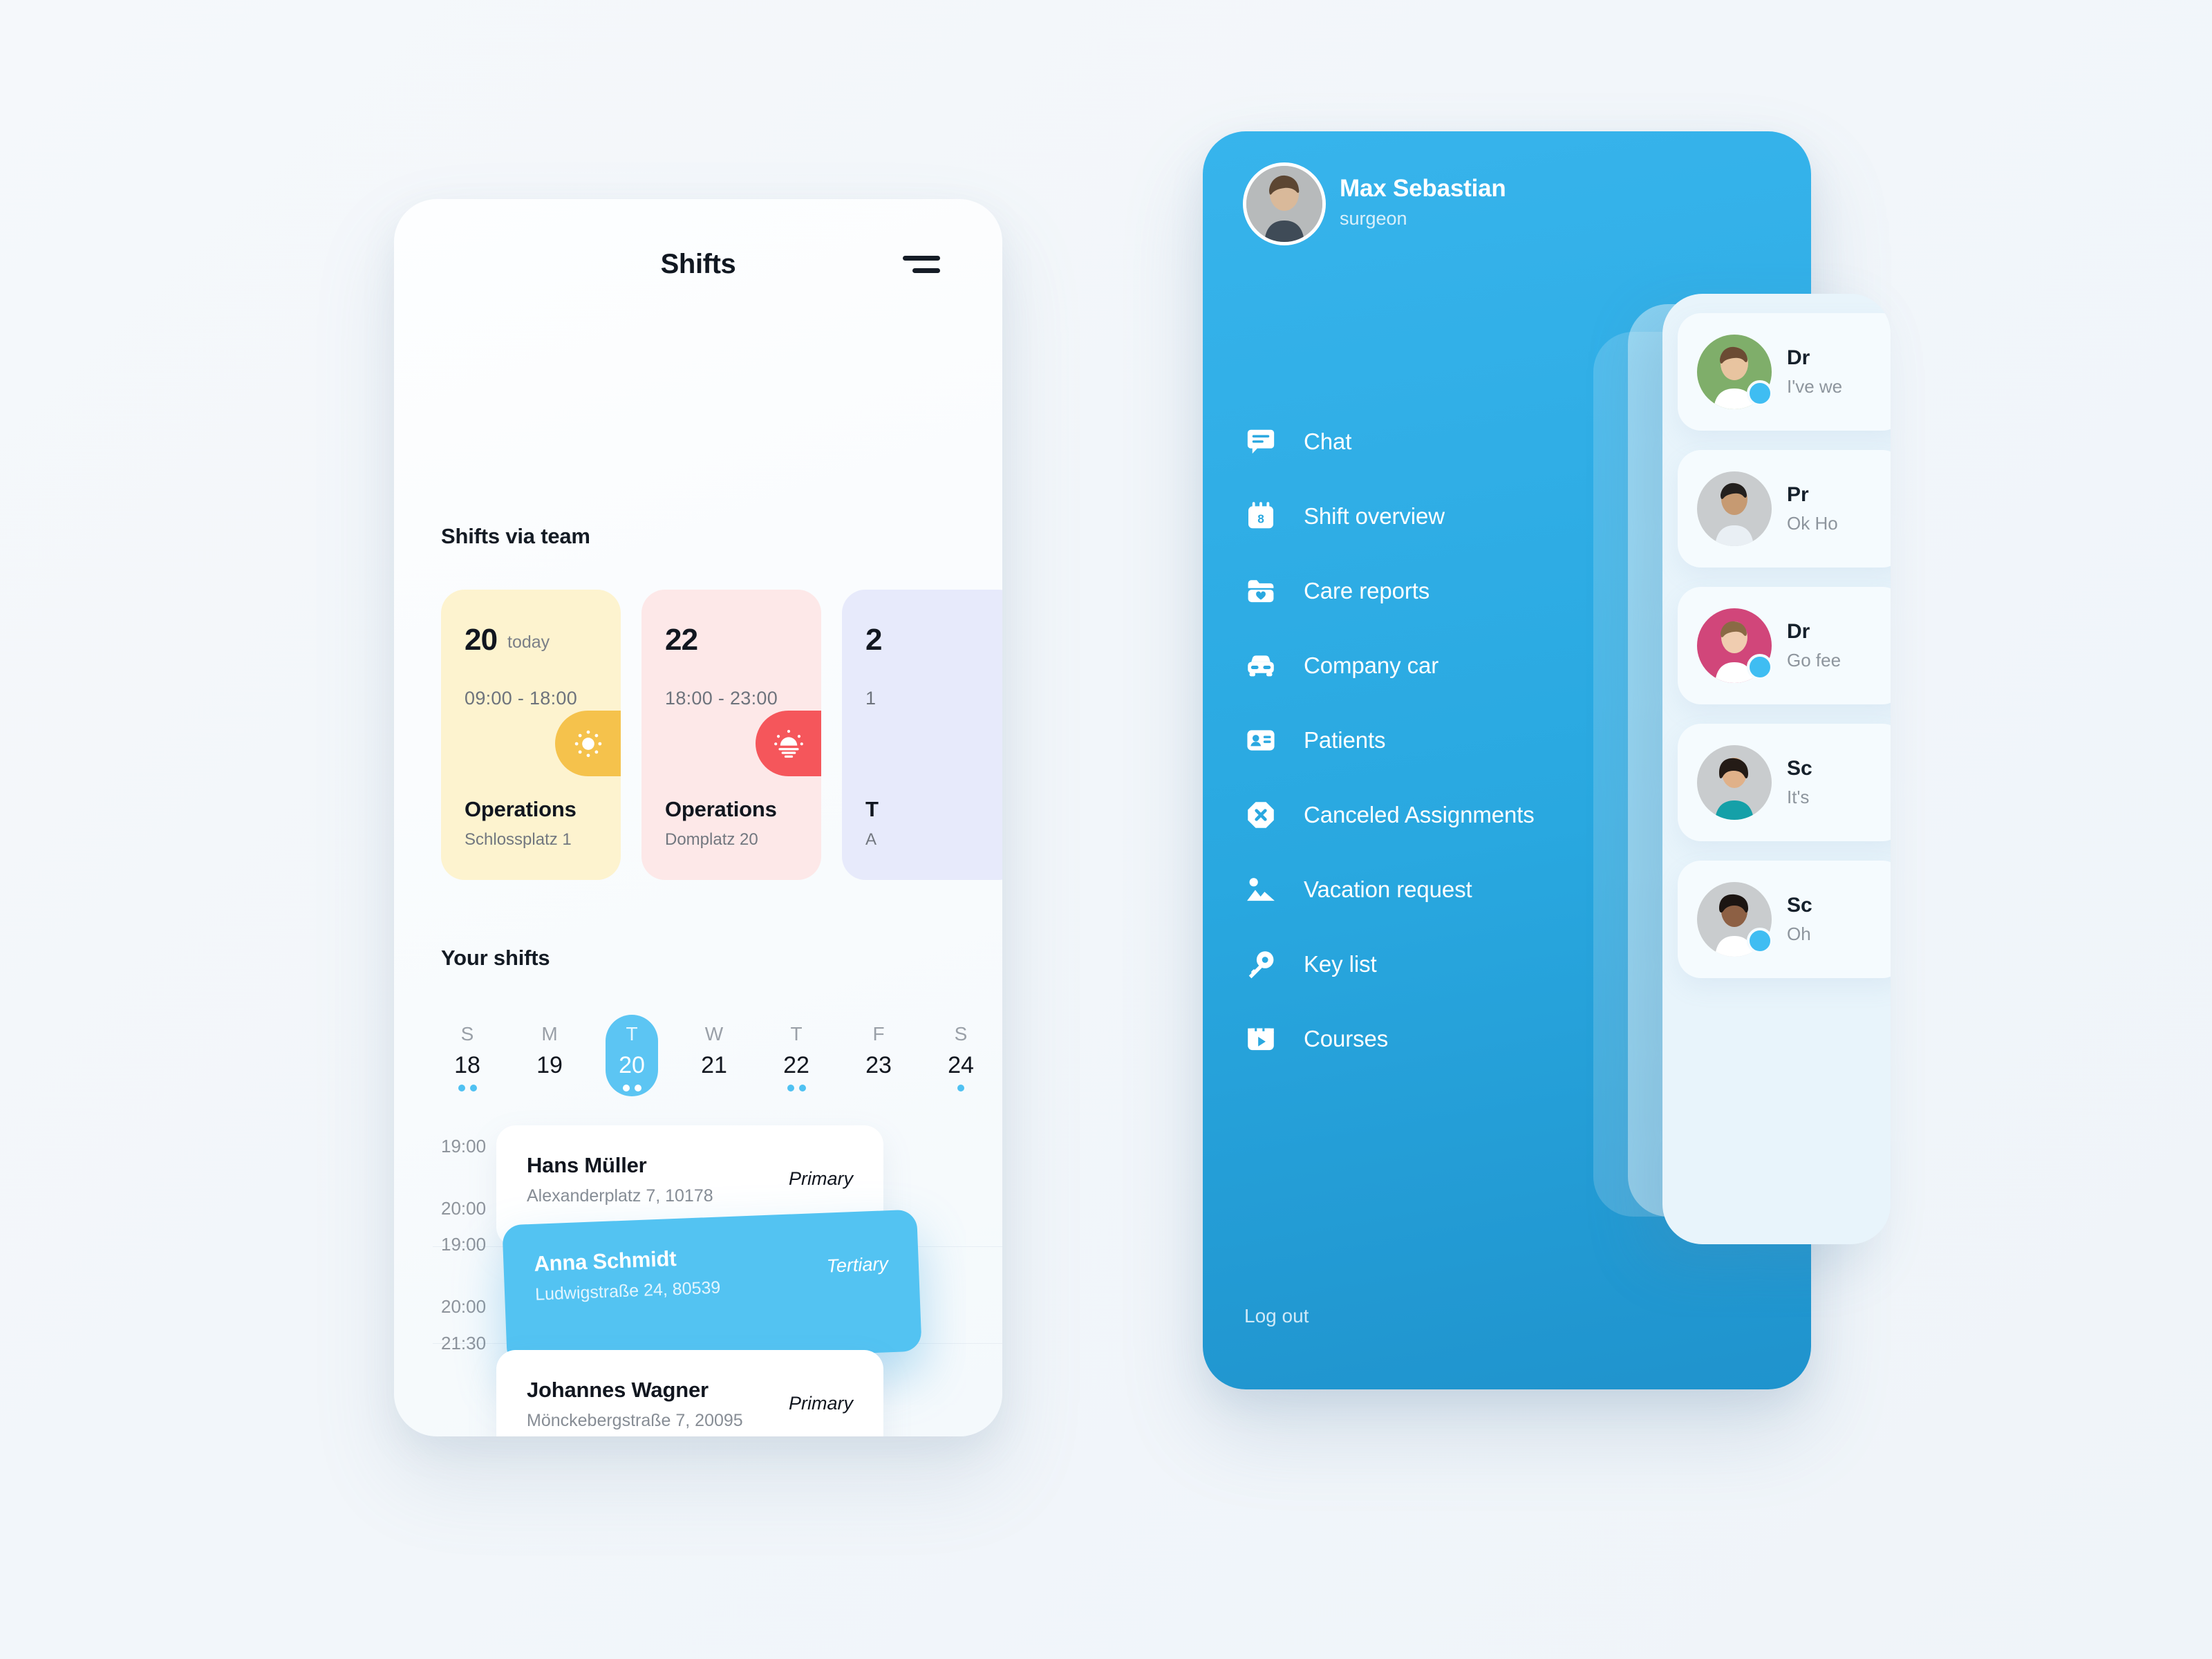 Image resolution: width=2212 pixels, height=1659 pixels. What do you see at coordinates (871, 840) in the screenshot?
I see `shift-card-address: A` at bounding box center [871, 840].